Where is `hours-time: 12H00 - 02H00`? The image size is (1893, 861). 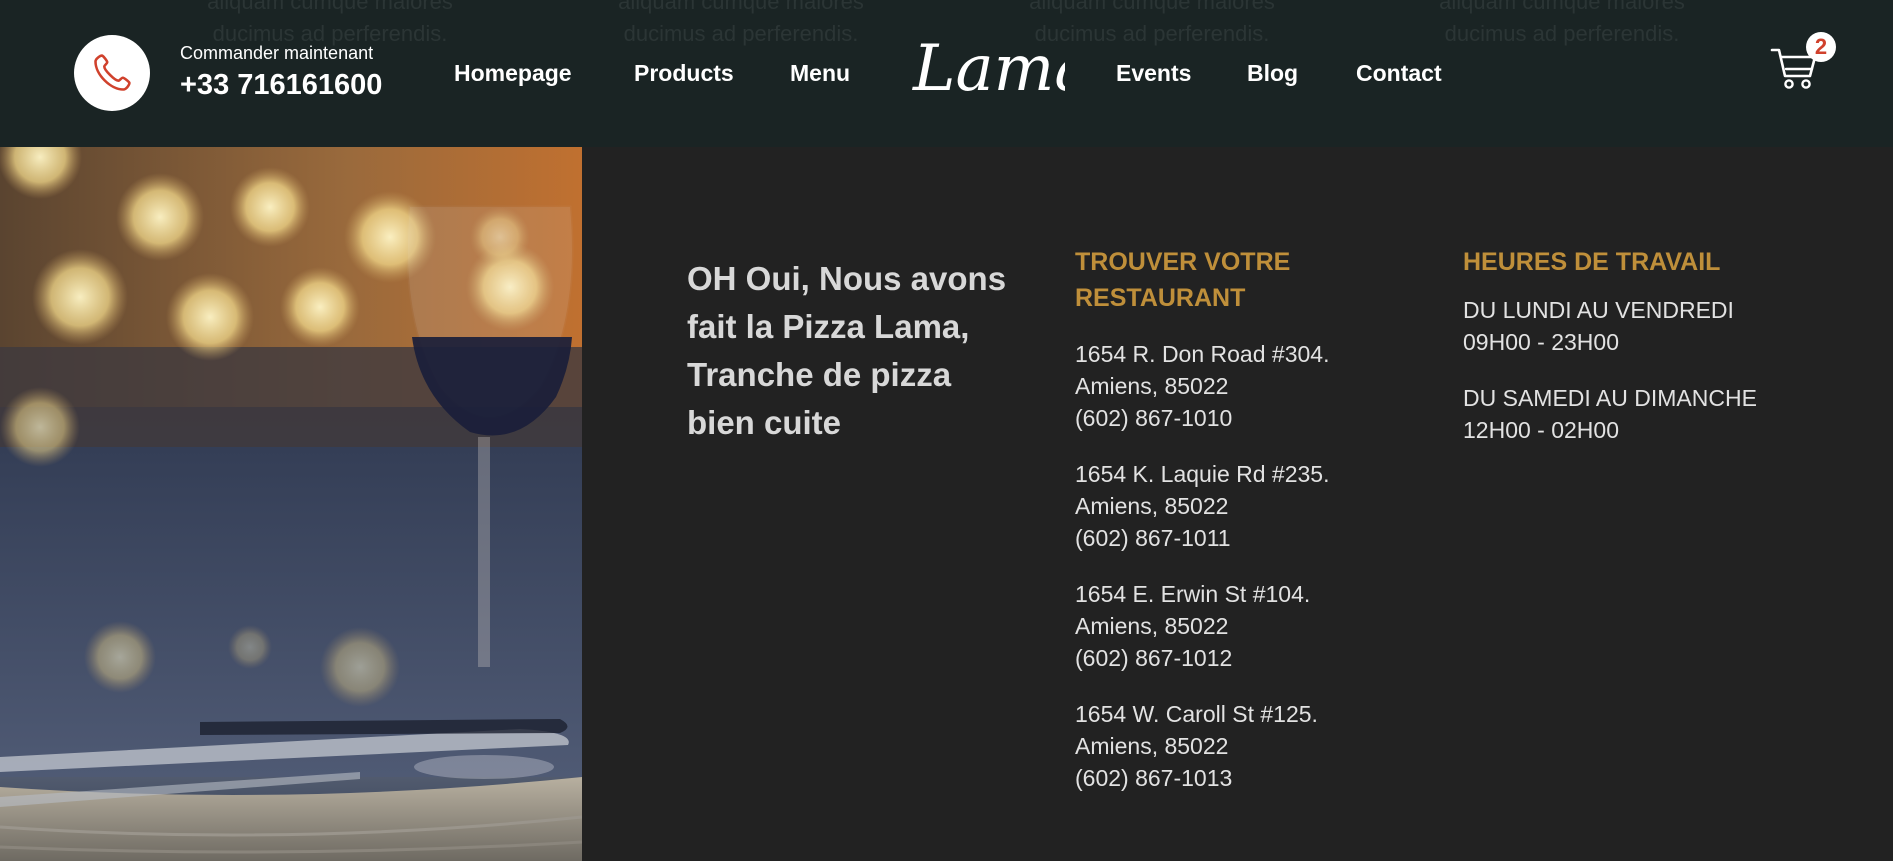 hours-time: 12H00 - 02H00 is located at coordinates (1541, 430).